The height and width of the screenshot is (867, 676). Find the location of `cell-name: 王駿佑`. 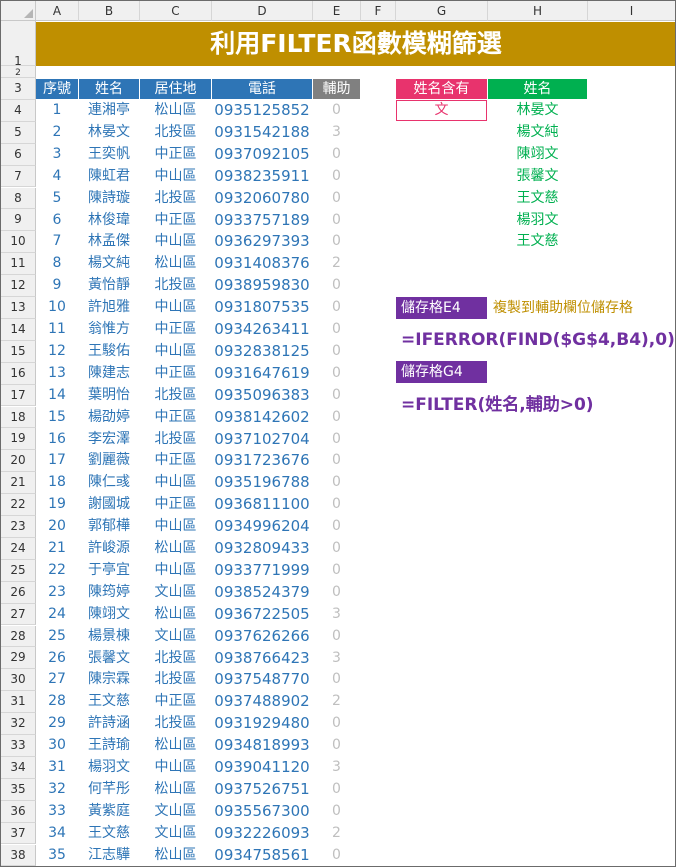

cell-name: 王駿佑 is located at coordinates (109, 351).